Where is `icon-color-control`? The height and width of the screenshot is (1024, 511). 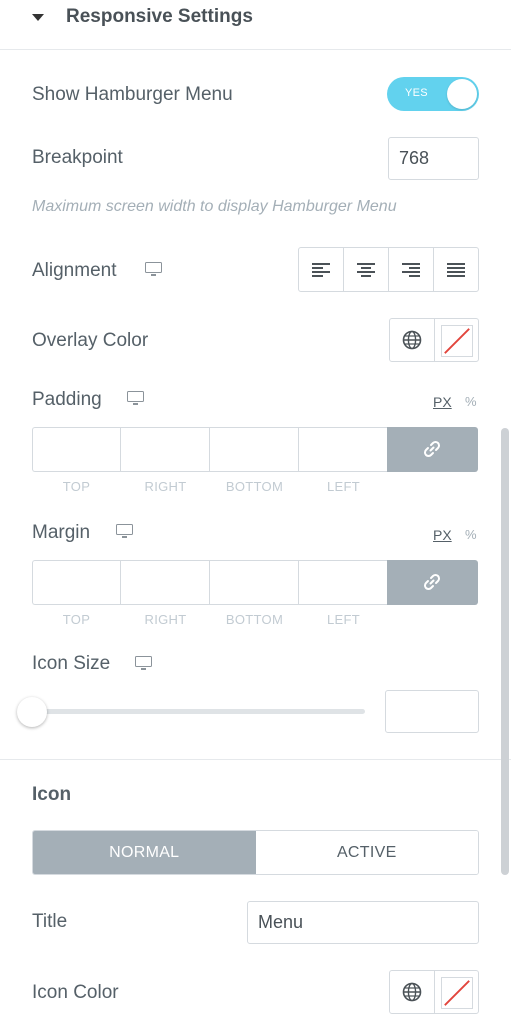
icon-color-control is located at coordinates (434, 992).